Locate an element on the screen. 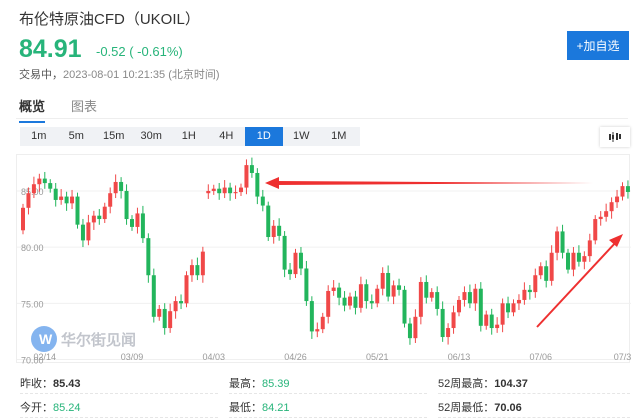  stat-label: 52周最高： is located at coordinates (466, 384).